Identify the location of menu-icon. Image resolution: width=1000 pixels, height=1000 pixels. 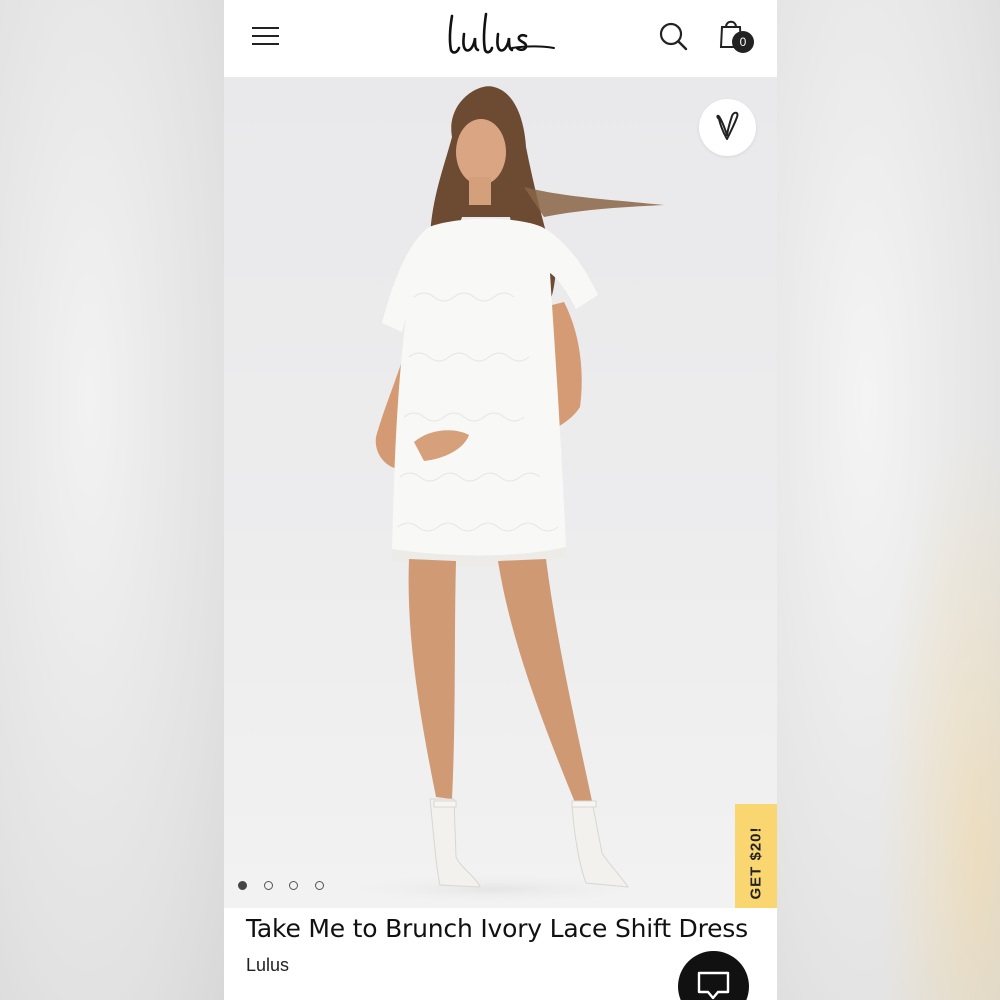
(266, 36).